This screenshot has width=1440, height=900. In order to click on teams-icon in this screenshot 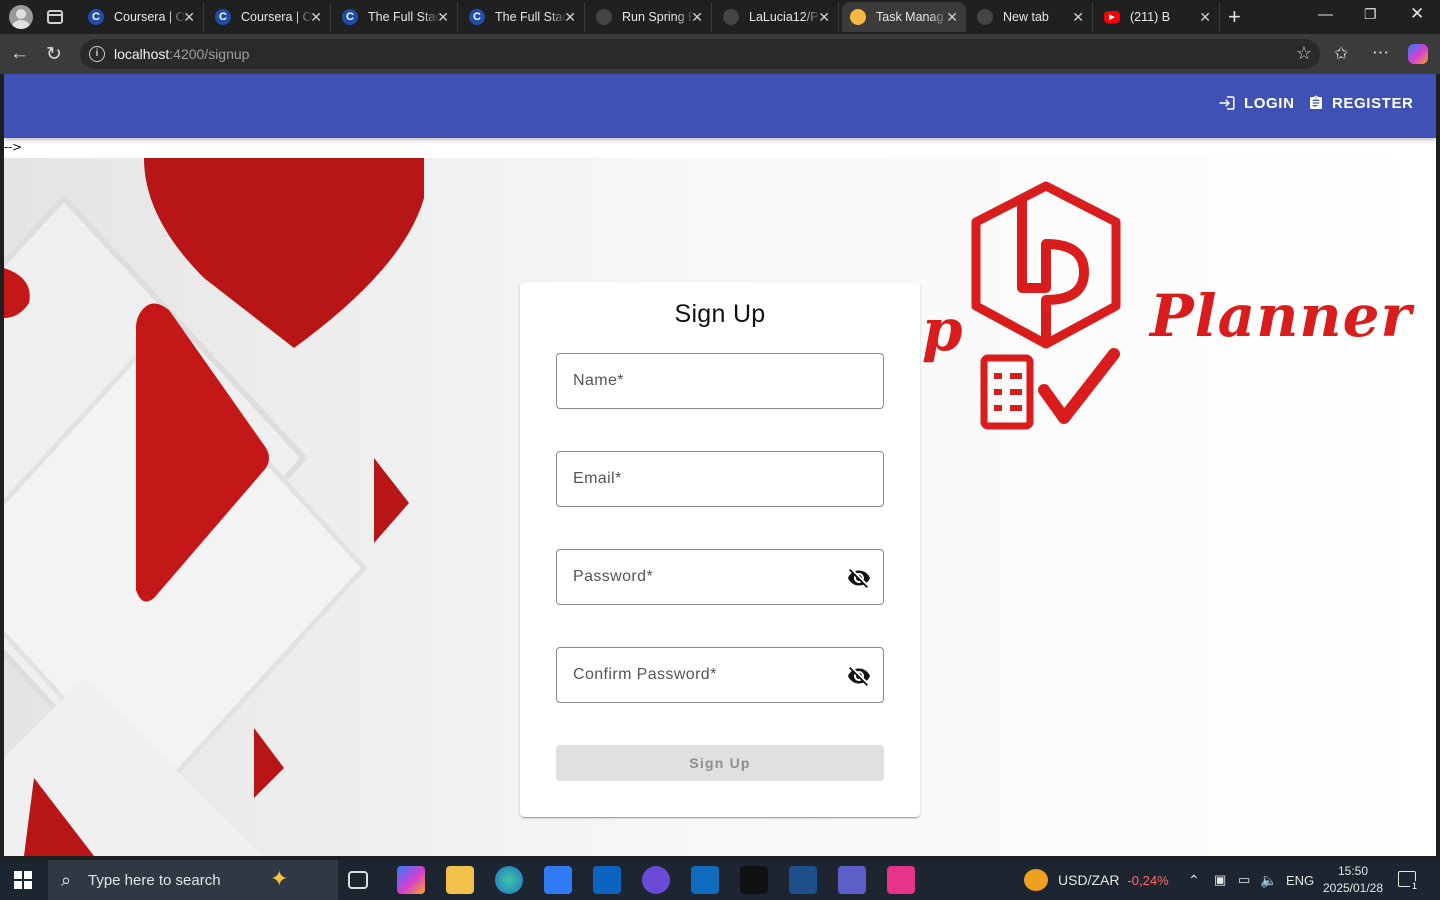, I will do `click(852, 880)`.